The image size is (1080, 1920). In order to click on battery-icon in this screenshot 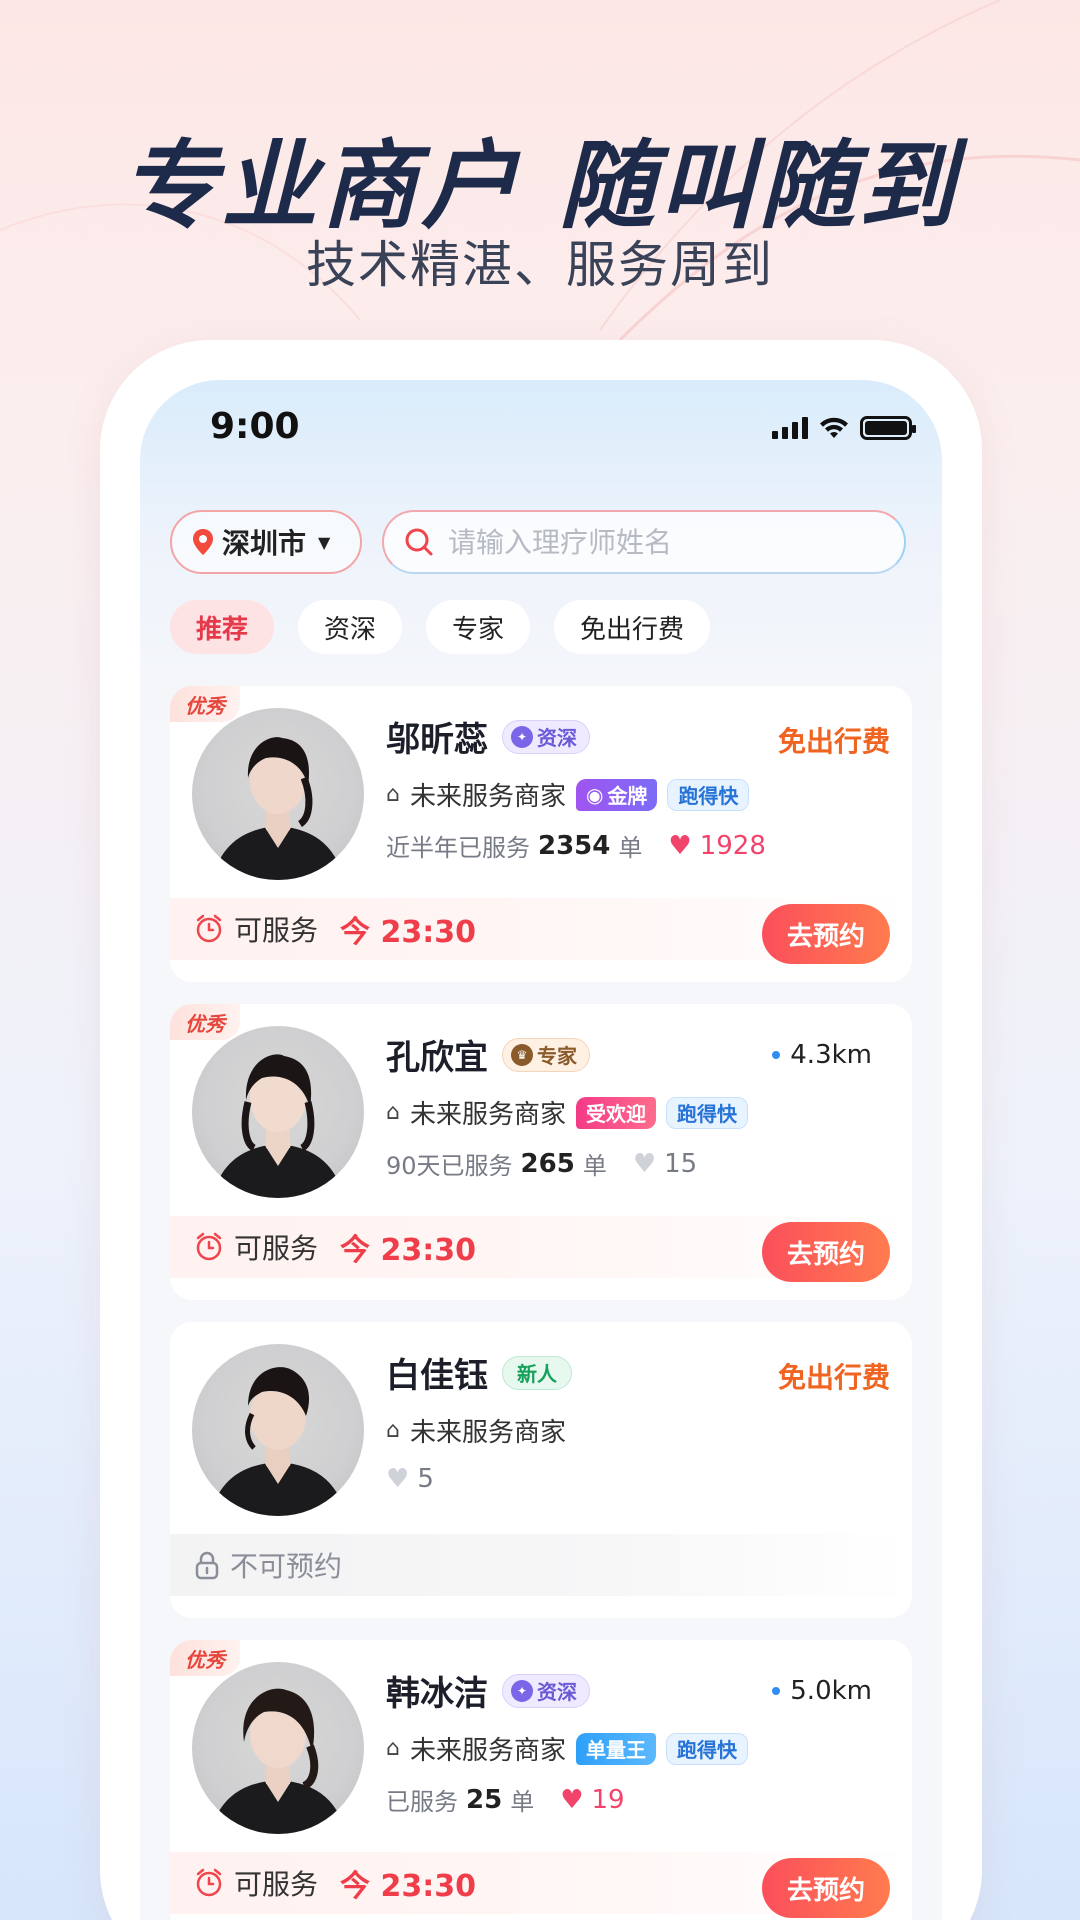, I will do `click(888, 428)`.